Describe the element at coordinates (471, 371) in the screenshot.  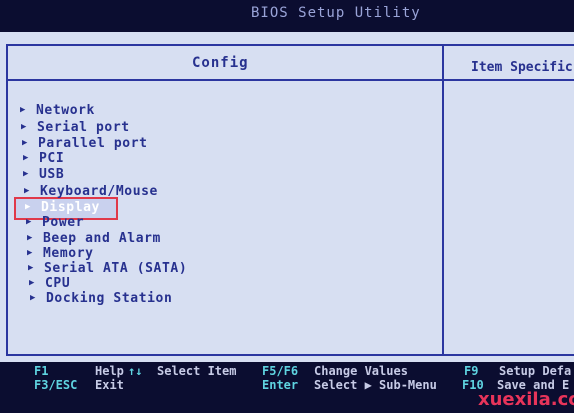
I see `key-f9: F9` at that location.